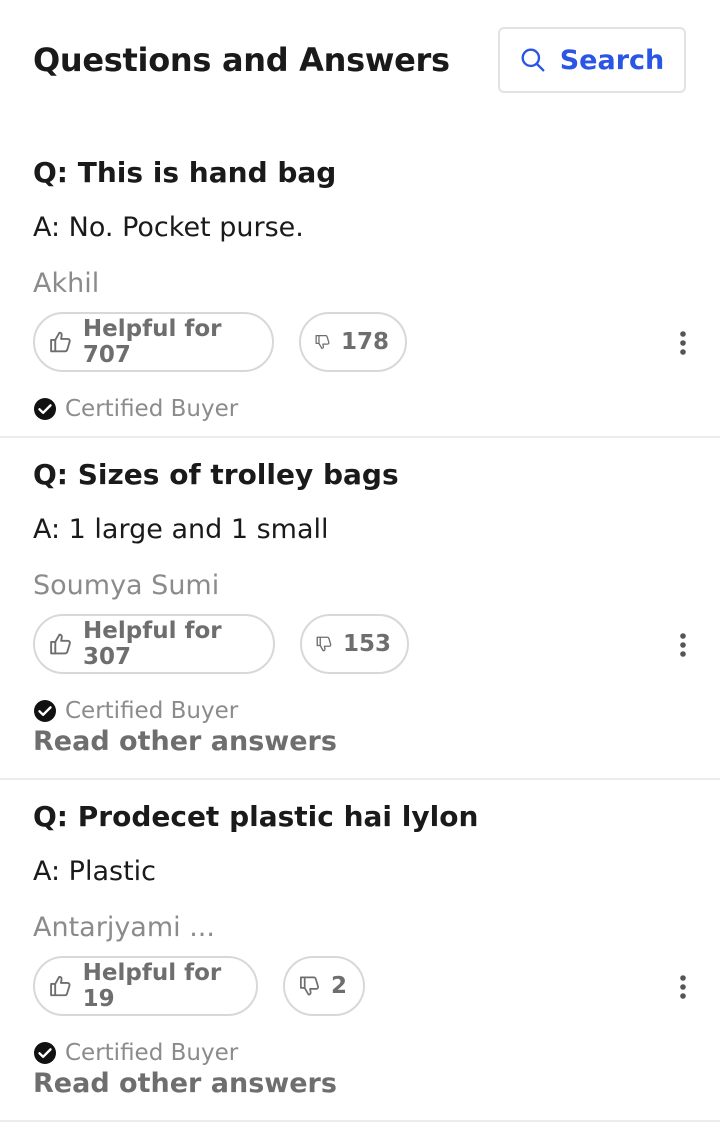 The image size is (720, 1129). Describe the element at coordinates (216, 474) in the screenshot. I see `question-text: Q: Sizes of trolley bags` at that location.